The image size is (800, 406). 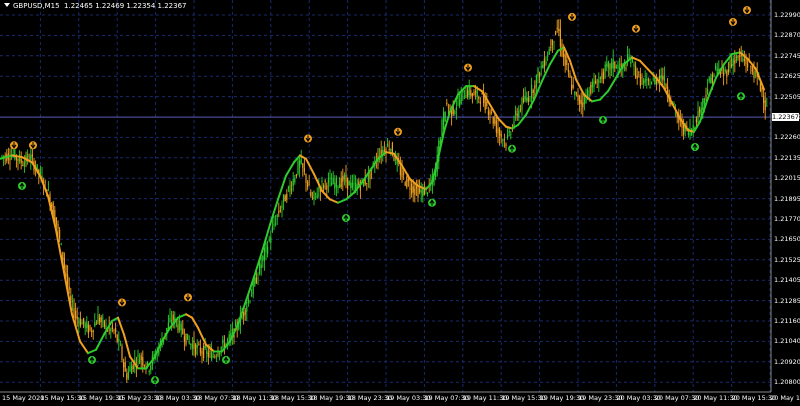 I want to click on price-tick-label: 1.21895, so click(x=787, y=198).